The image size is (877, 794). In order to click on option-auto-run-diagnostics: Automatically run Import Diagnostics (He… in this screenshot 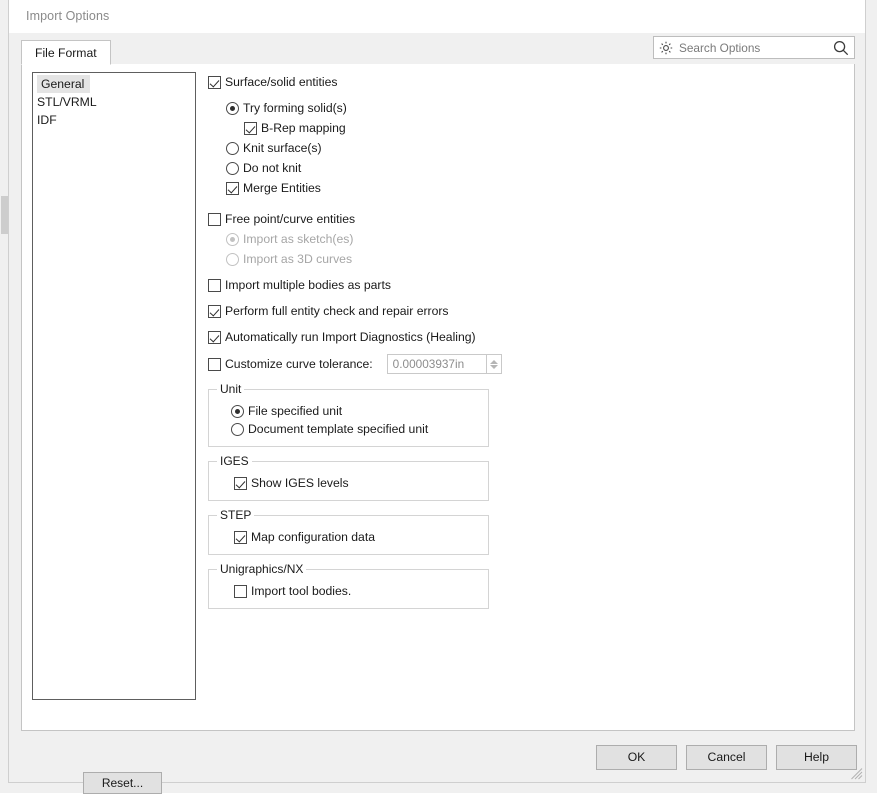, I will do `click(518, 337)`.